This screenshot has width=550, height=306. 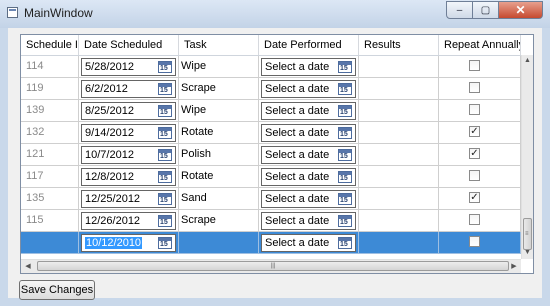 I want to click on date-scheduled-value: 9/14/2012, so click(x=109, y=133).